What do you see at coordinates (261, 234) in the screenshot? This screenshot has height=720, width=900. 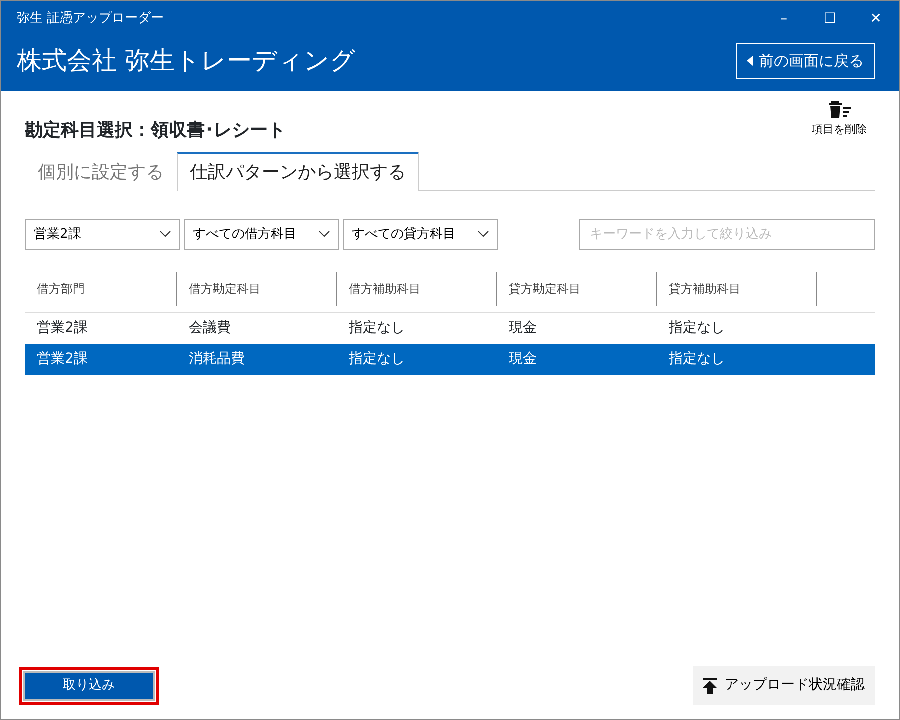 I see `dropdown: すべての借方科目` at bounding box center [261, 234].